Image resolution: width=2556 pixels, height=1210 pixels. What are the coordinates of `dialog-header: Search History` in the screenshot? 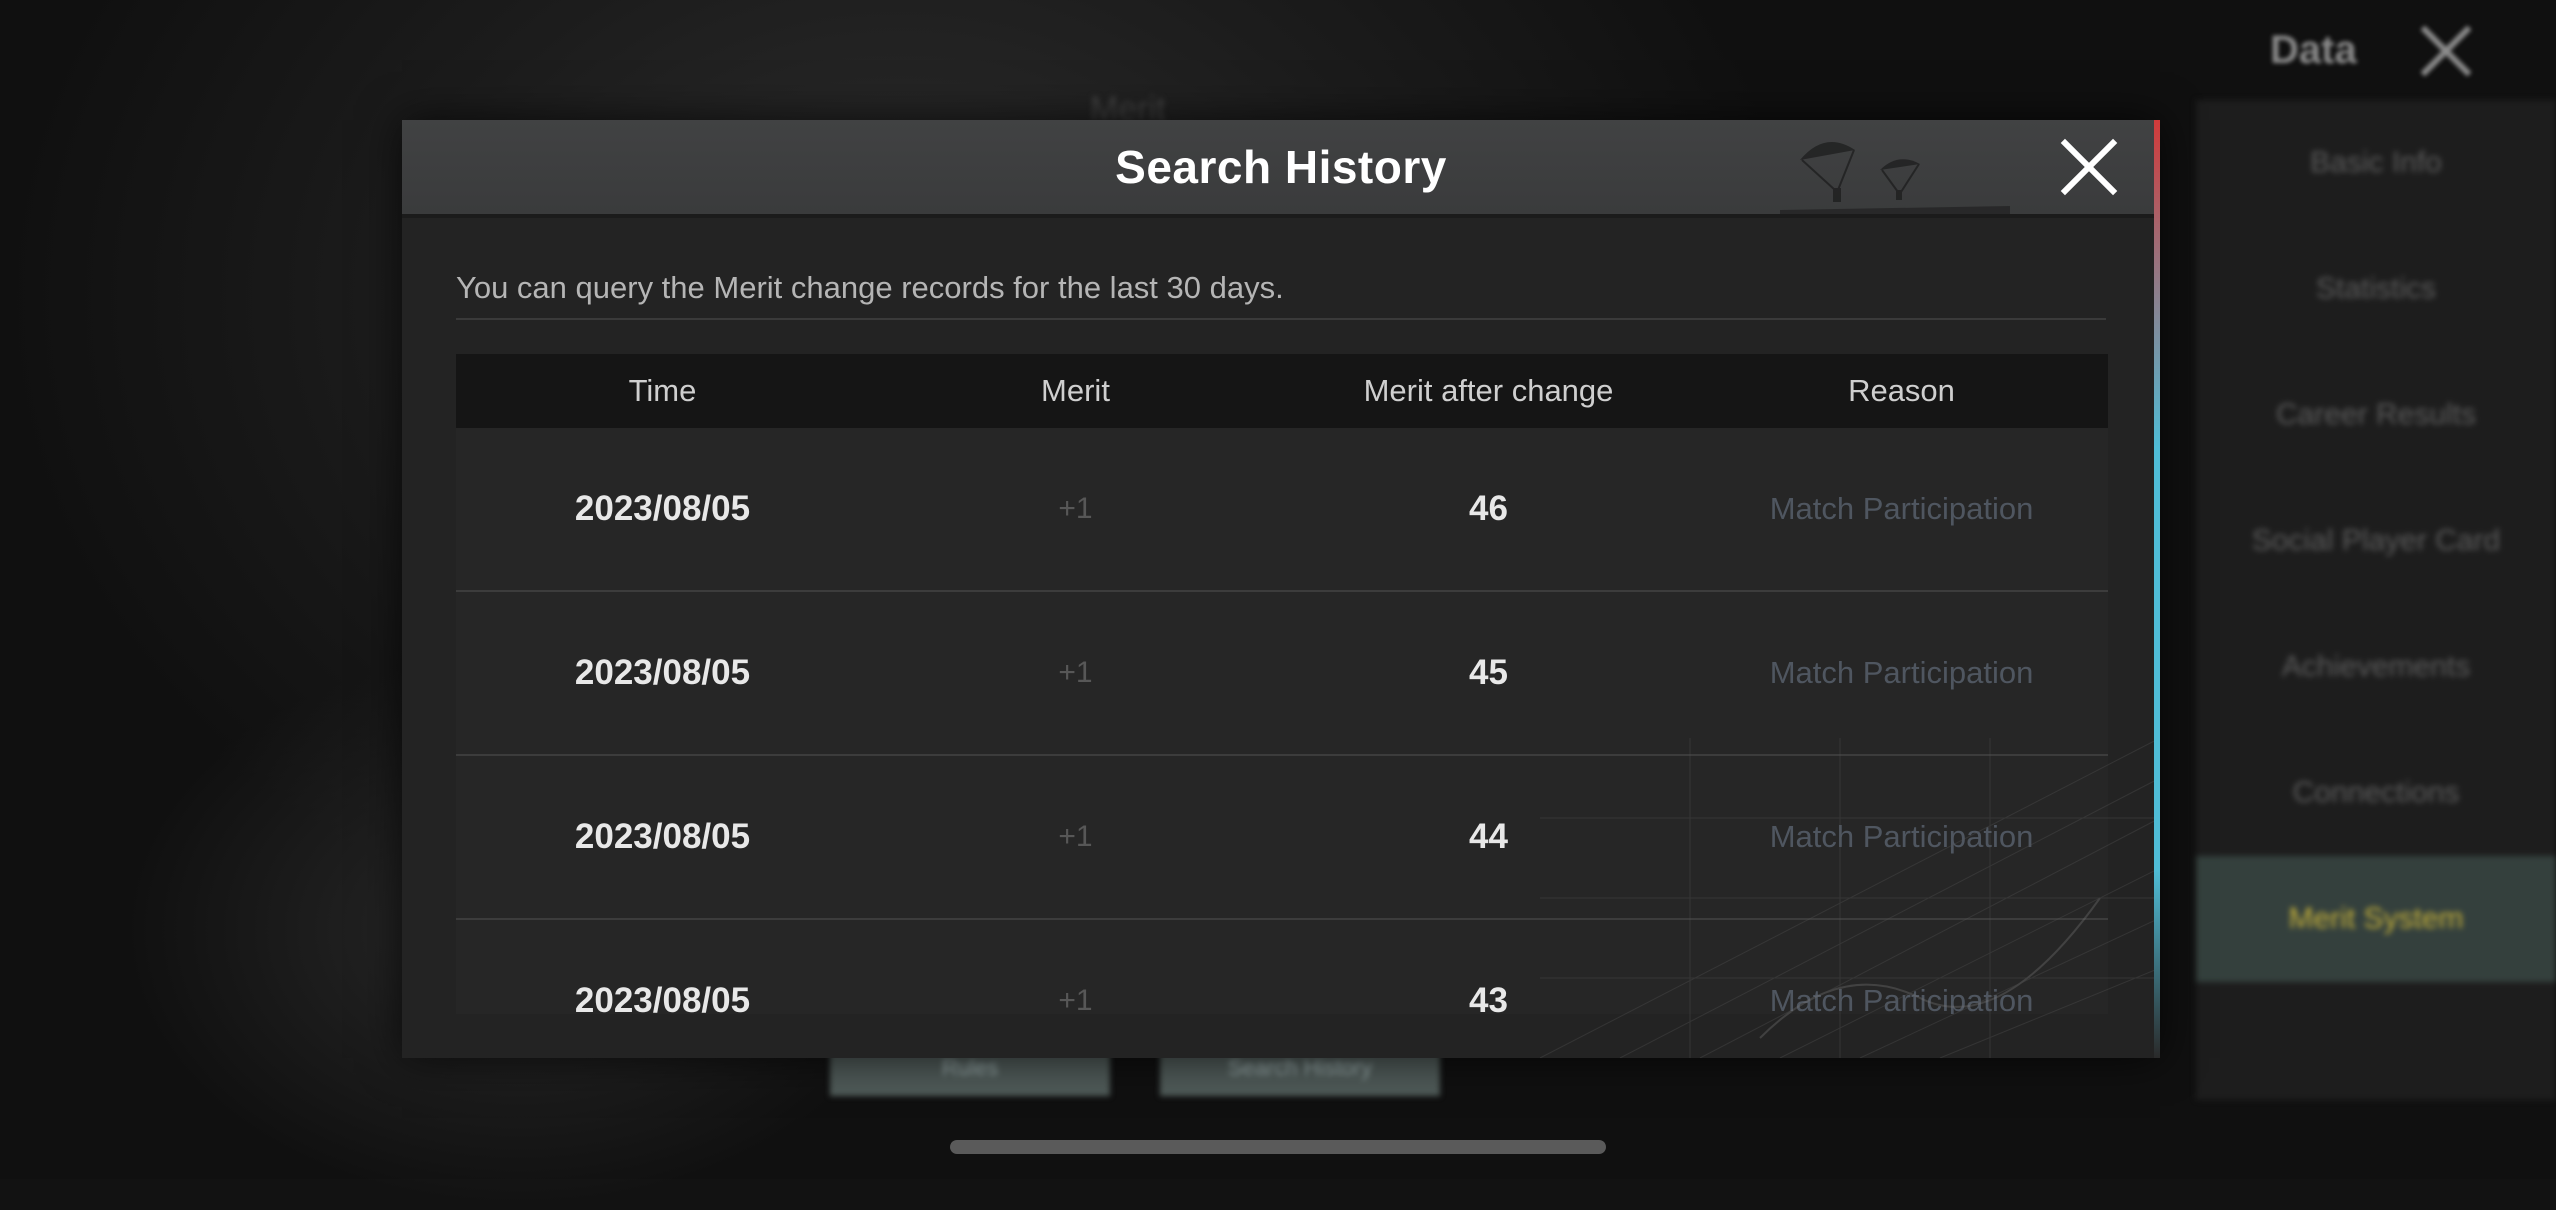 It's located at (1281, 169).